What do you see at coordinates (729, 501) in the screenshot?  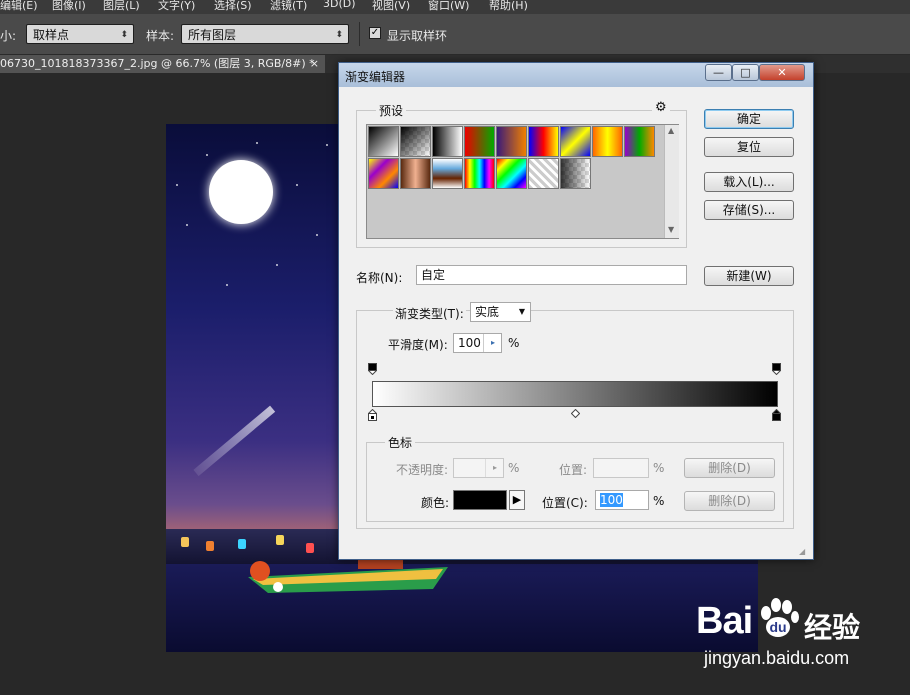 I see `delete-color-stop-button: 删除(D)` at bounding box center [729, 501].